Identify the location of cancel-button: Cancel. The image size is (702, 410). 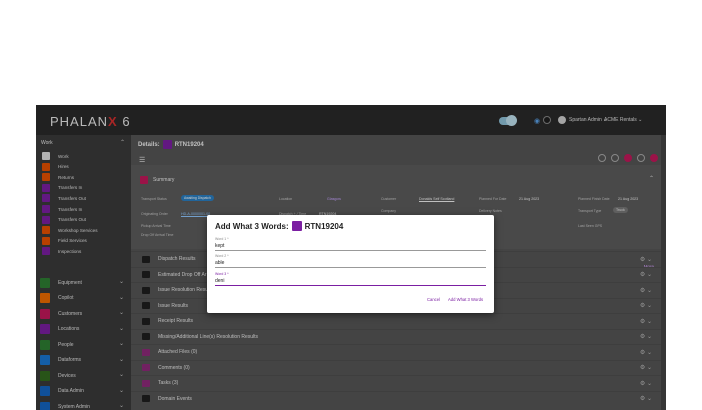
(433, 299).